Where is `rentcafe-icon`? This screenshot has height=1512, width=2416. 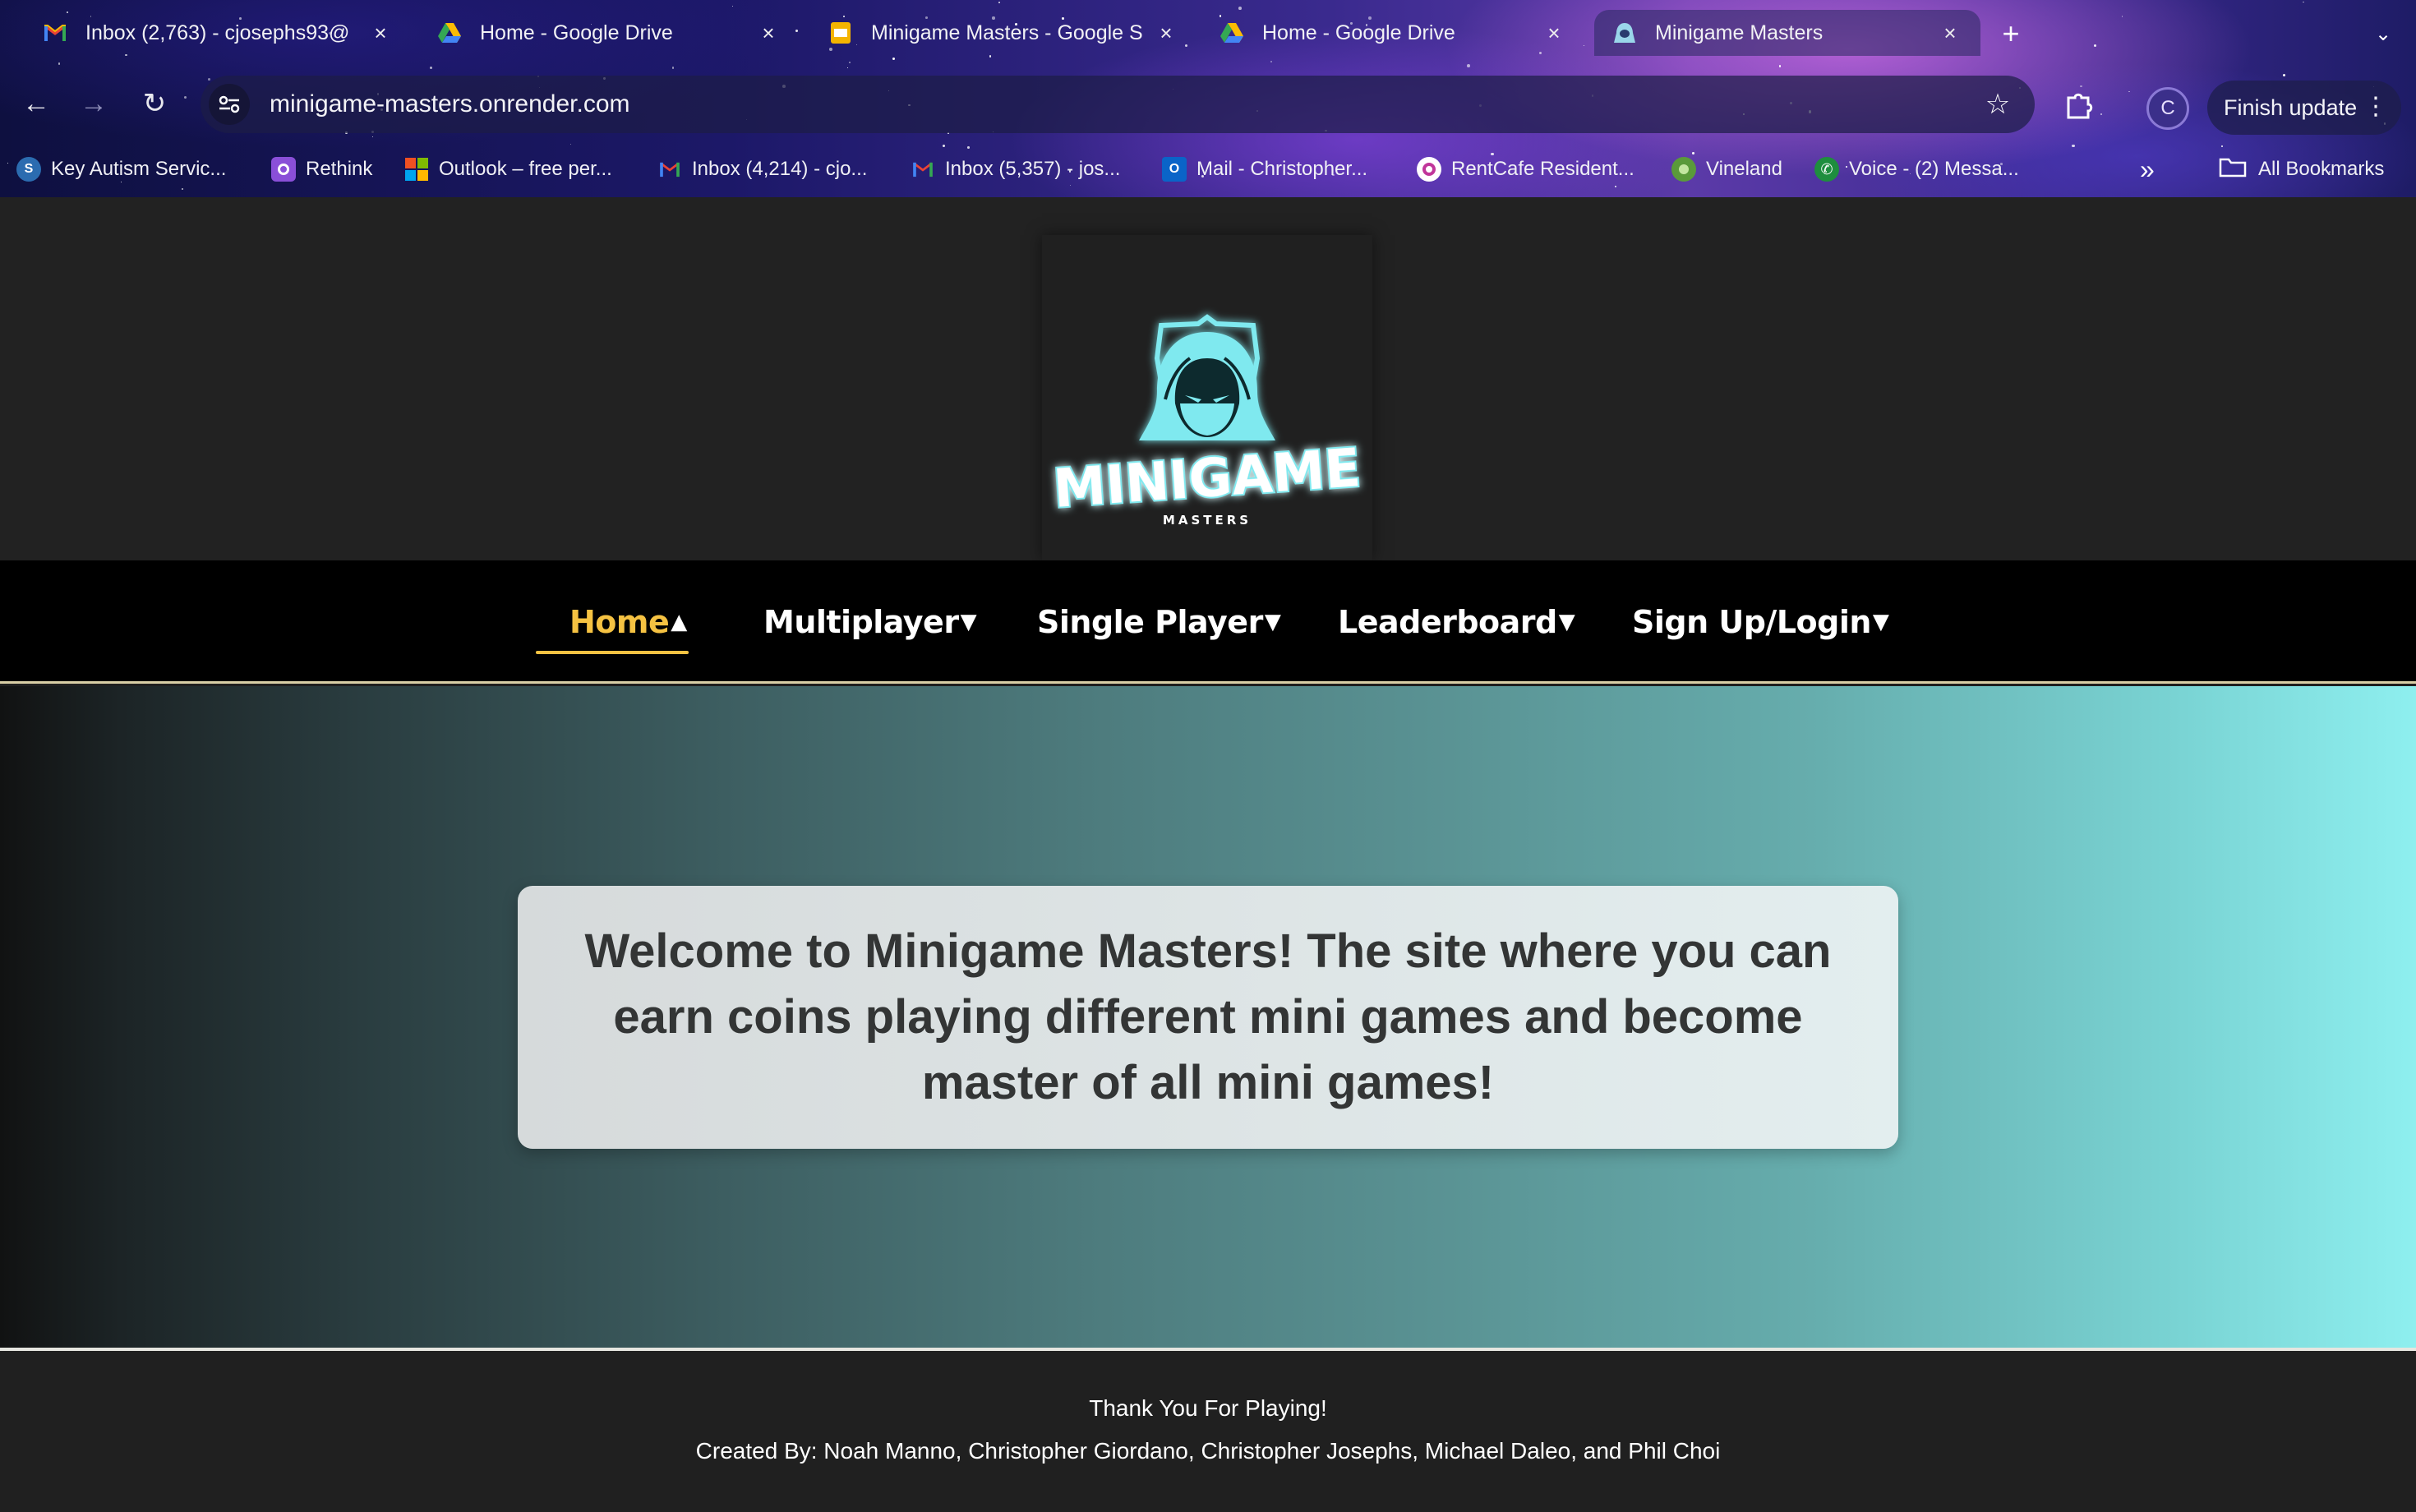
rentcafe-icon is located at coordinates (1429, 169).